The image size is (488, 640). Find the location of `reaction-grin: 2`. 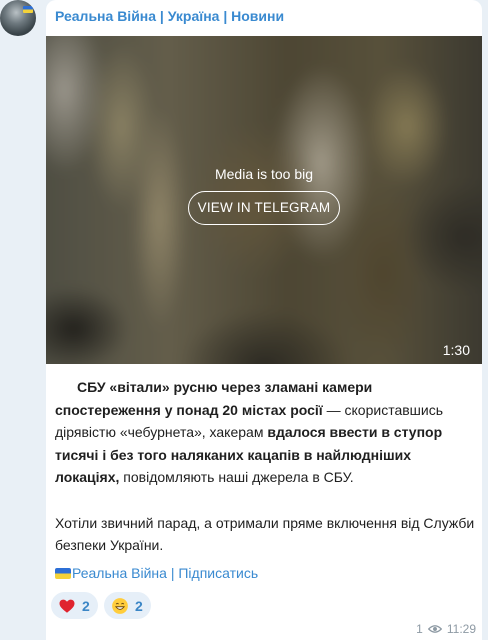

reaction-grin: 2 is located at coordinates (127, 605).